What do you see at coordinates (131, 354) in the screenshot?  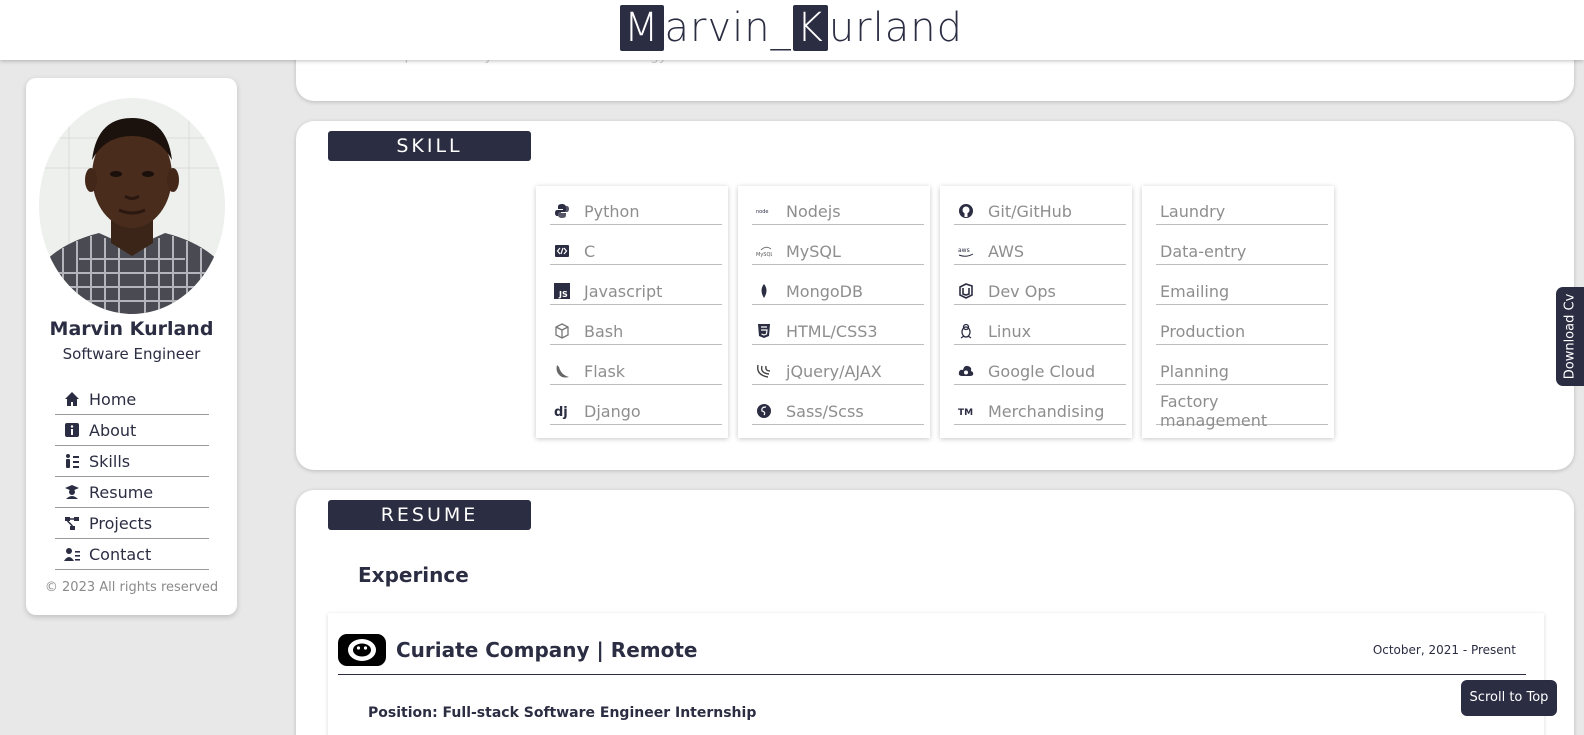 I see `profile-role: Software Engineer` at bounding box center [131, 354].